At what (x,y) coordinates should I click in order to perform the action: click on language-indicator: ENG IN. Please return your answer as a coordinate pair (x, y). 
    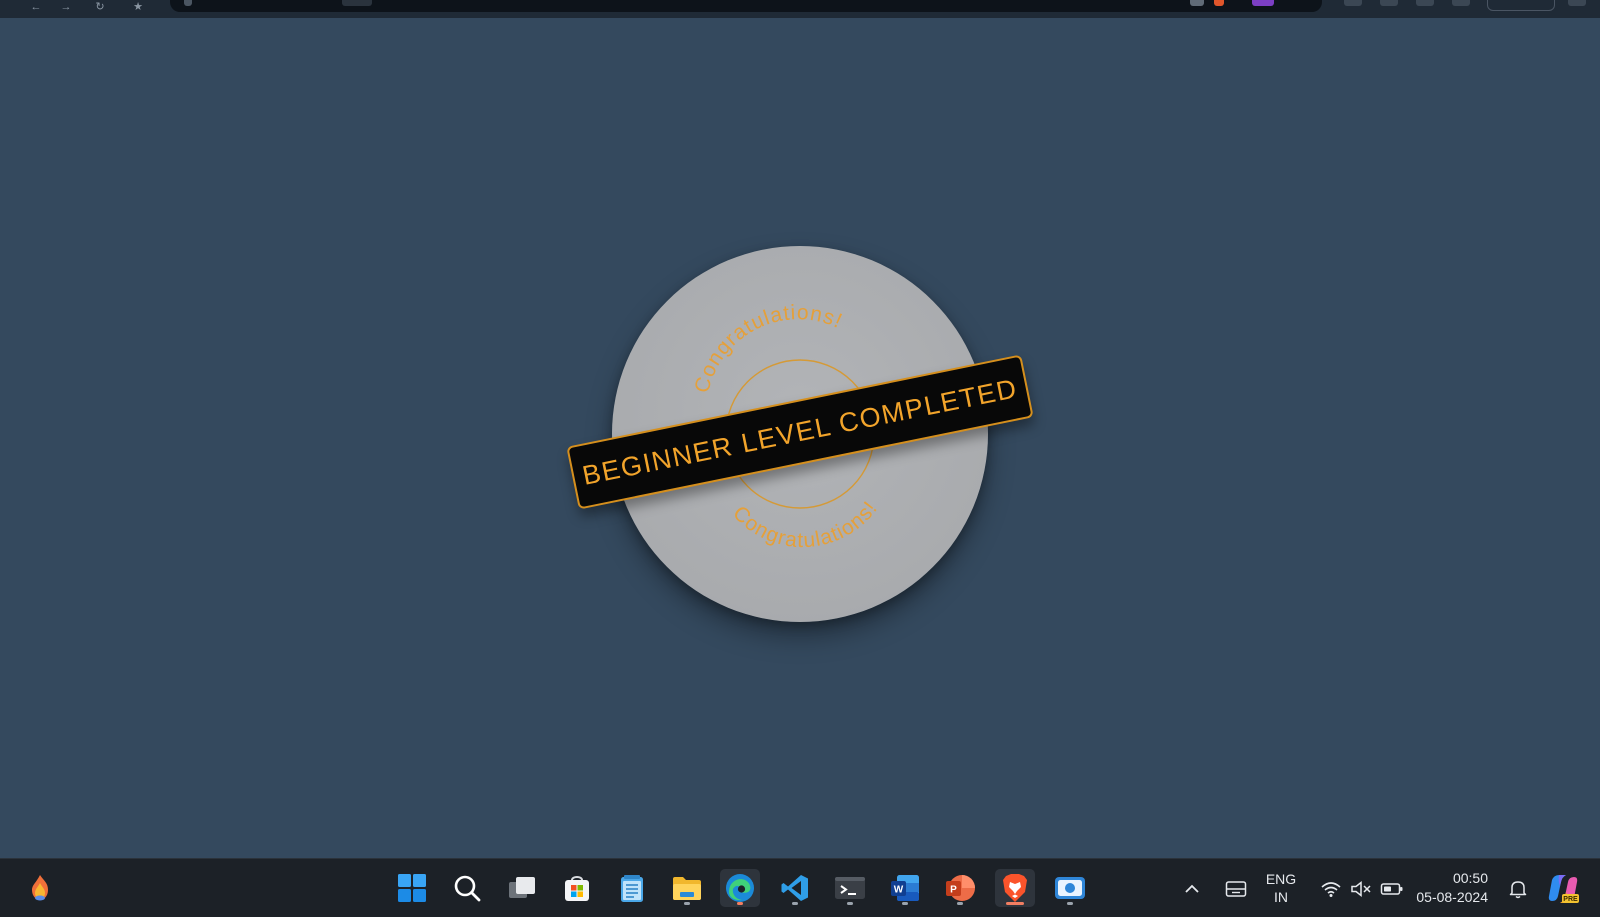
    Looking at the image, I should click on (1281, 888).